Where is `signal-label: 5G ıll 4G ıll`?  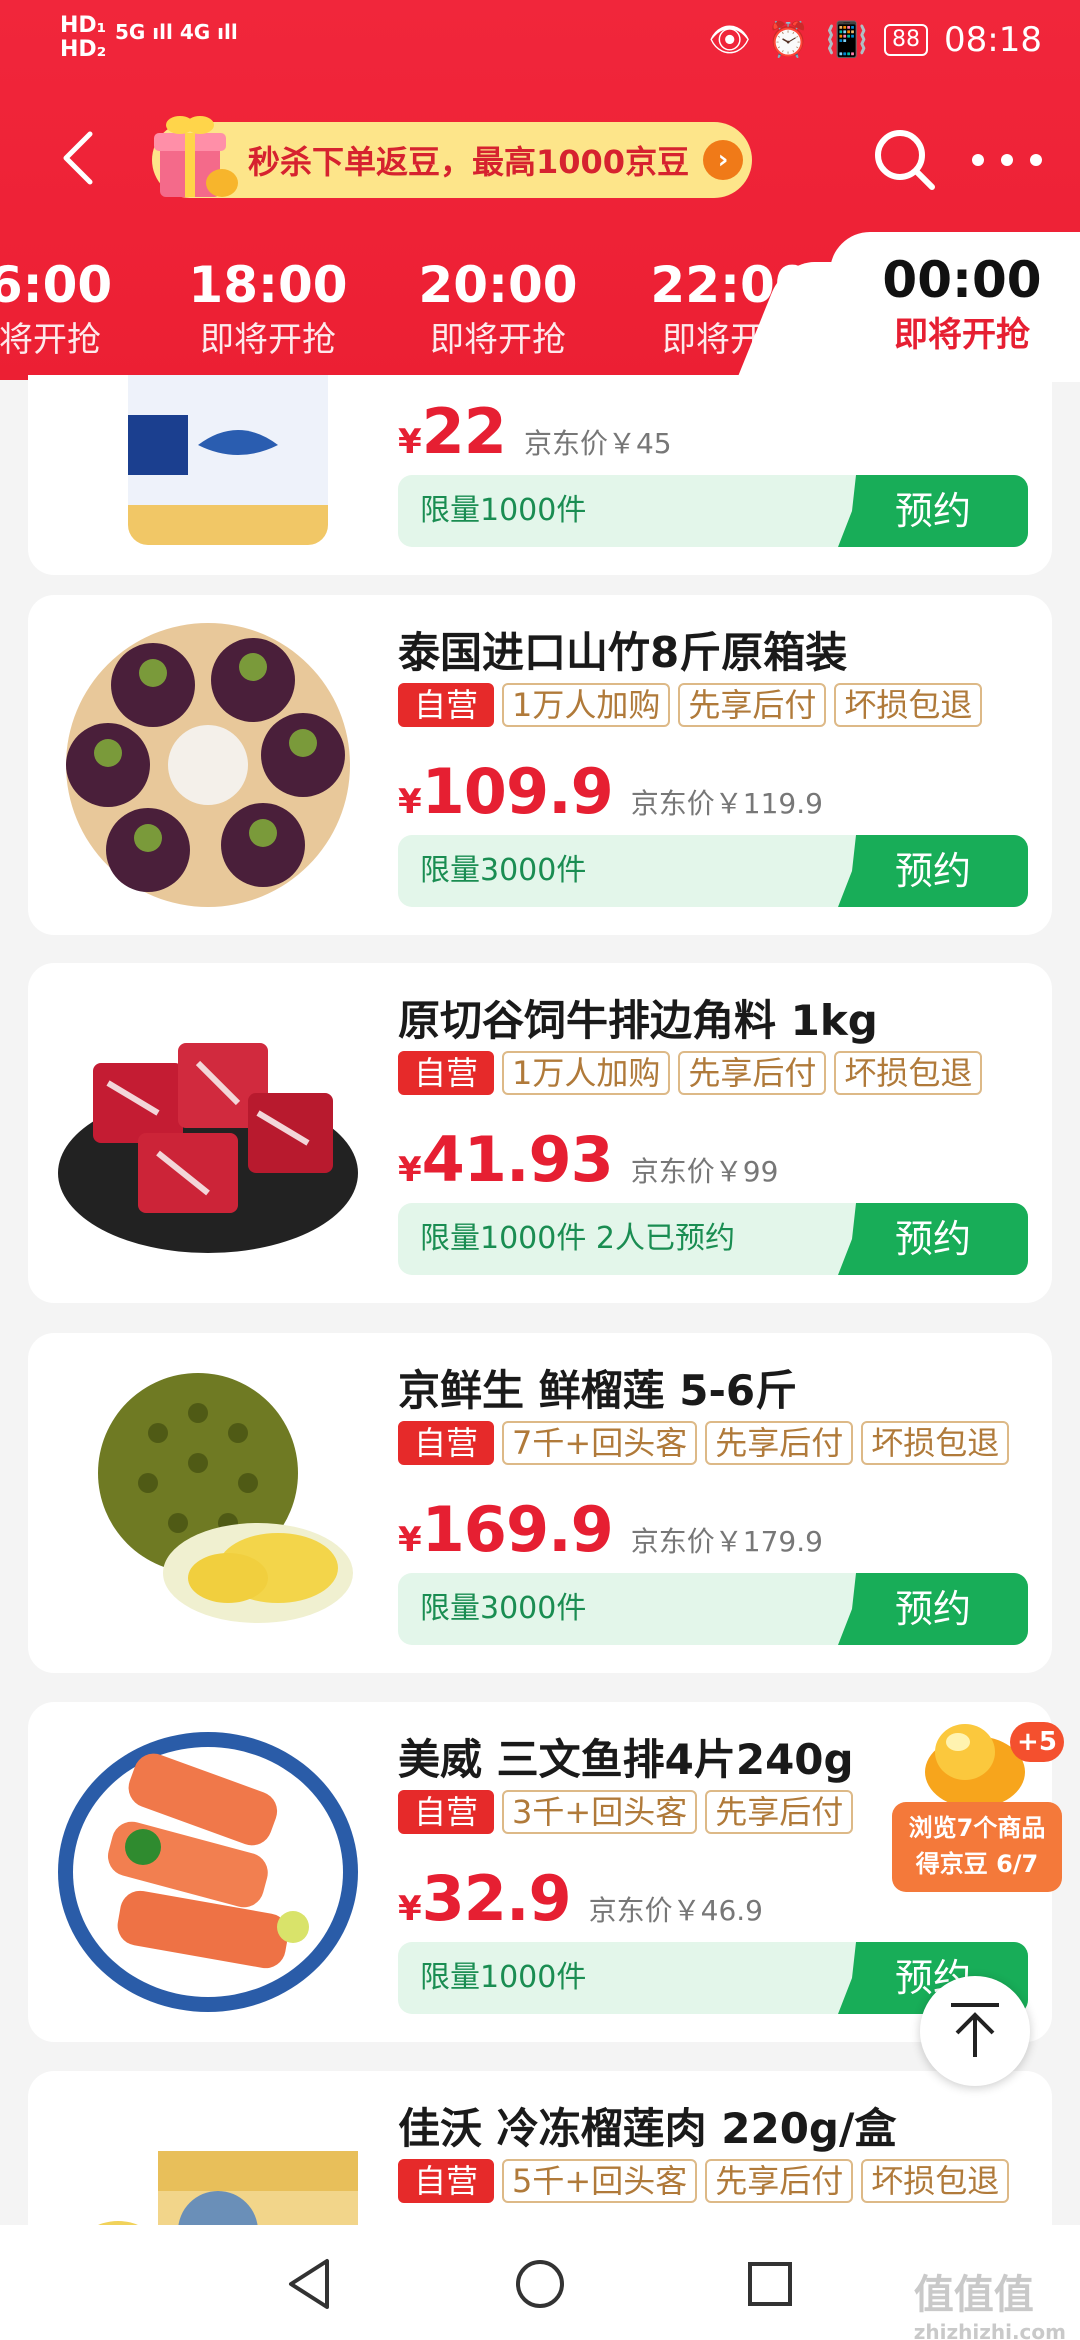 signal-label: 5G ıll 4G ıll is located at coordinates (176, 32).